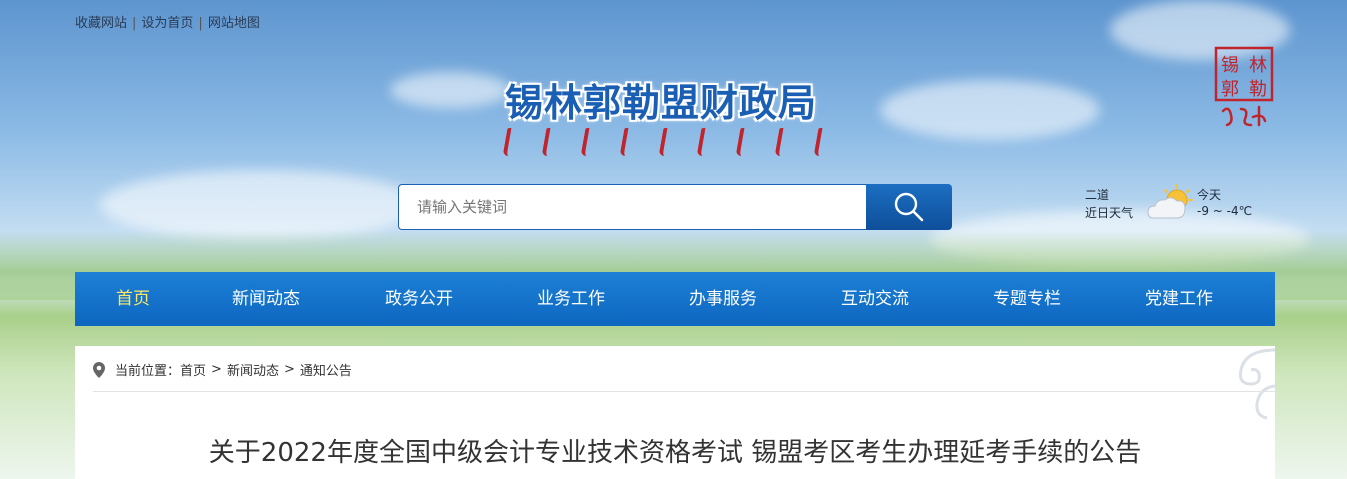 This screenshot has width=1347, height=479. Describe the element at coordinates (723, 299) in the screenshot. I see `nav-item-services: 办事服务` at that location.